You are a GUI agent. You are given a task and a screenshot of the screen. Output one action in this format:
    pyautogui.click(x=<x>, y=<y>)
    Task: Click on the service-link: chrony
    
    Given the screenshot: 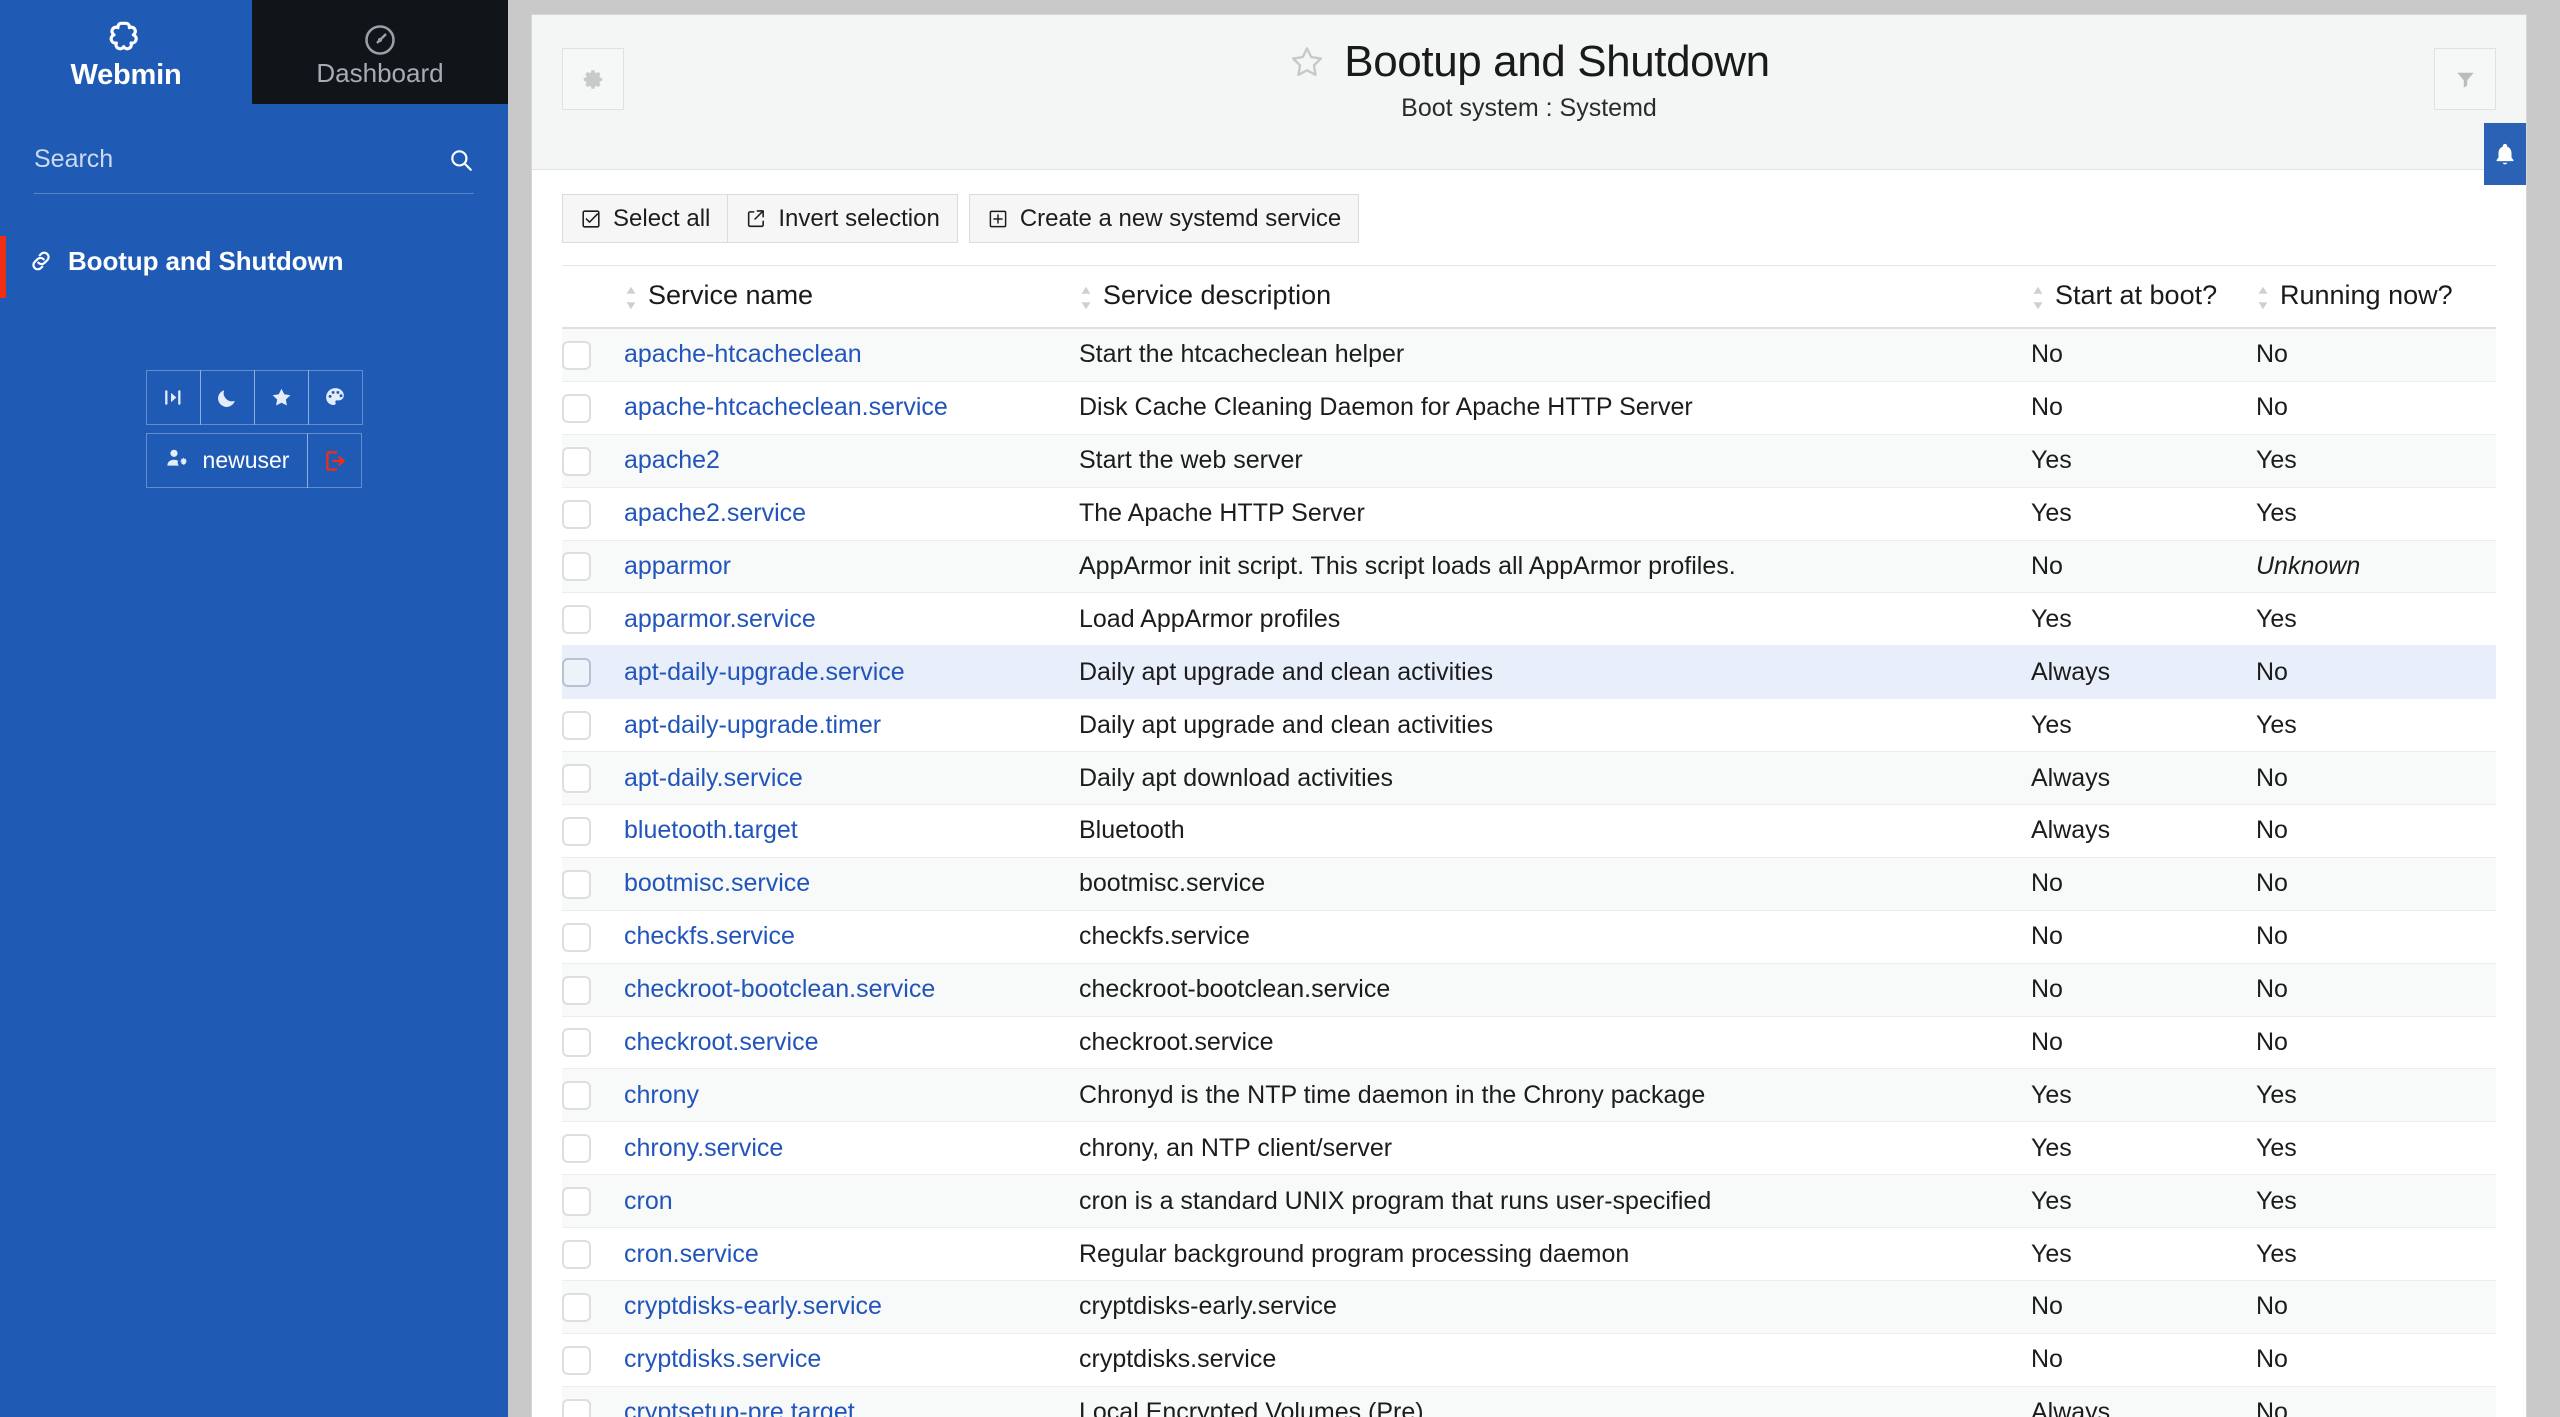 What is the action you would take?
    pyautogui.click(x=661, y=1095)
    